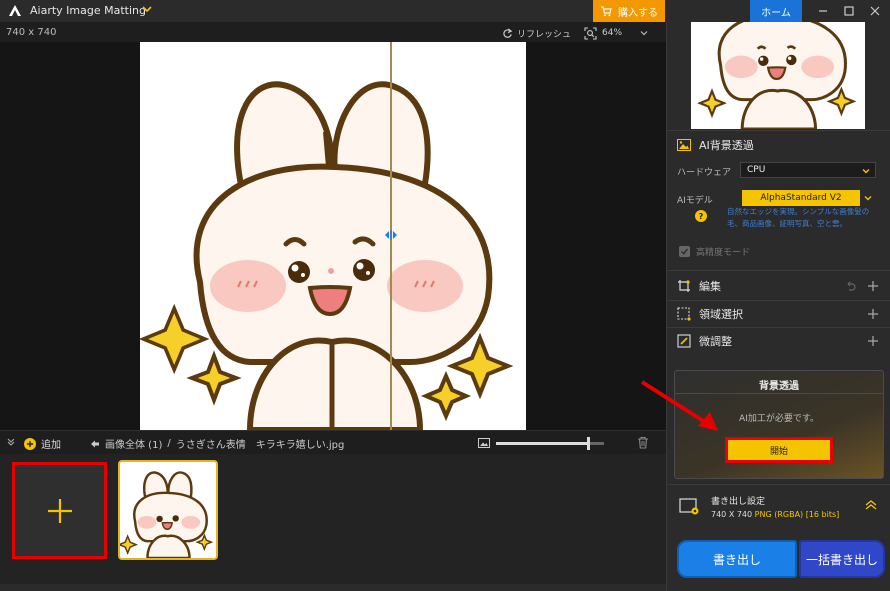 This screenshot has height=591, width=890. I want to click on back-arrow-icon, so click(95, 444).